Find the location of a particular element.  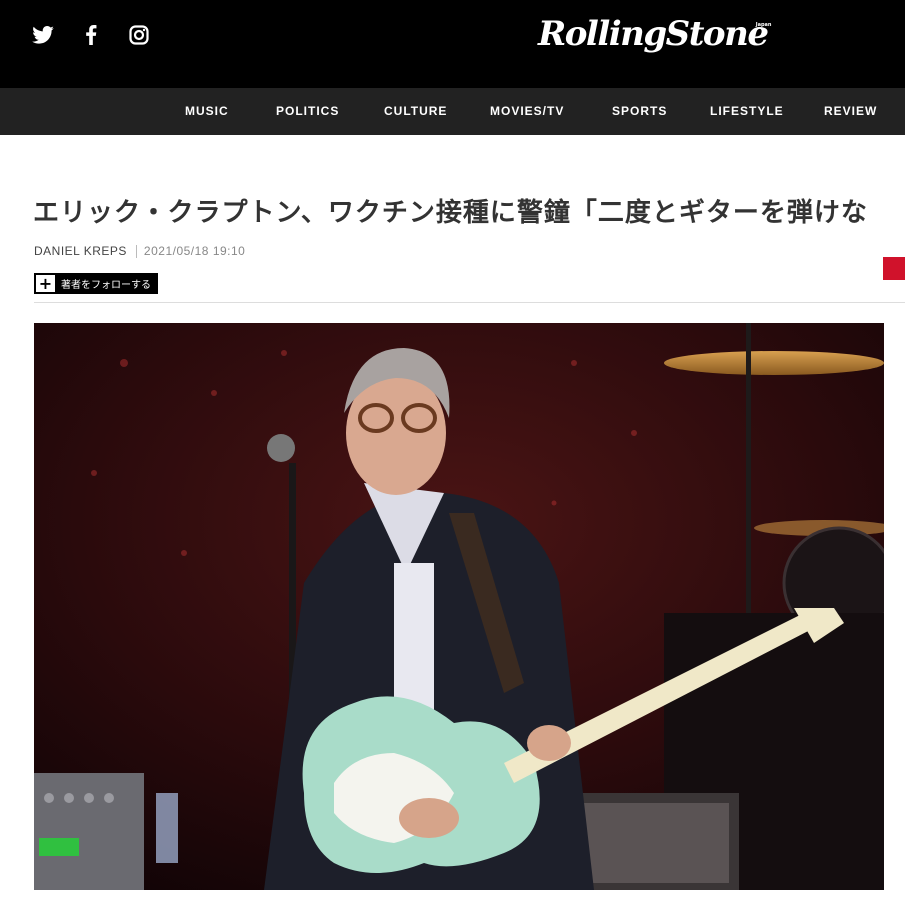

follow-author-button: + 著者をフォローする is located at coordinates (96, 283).